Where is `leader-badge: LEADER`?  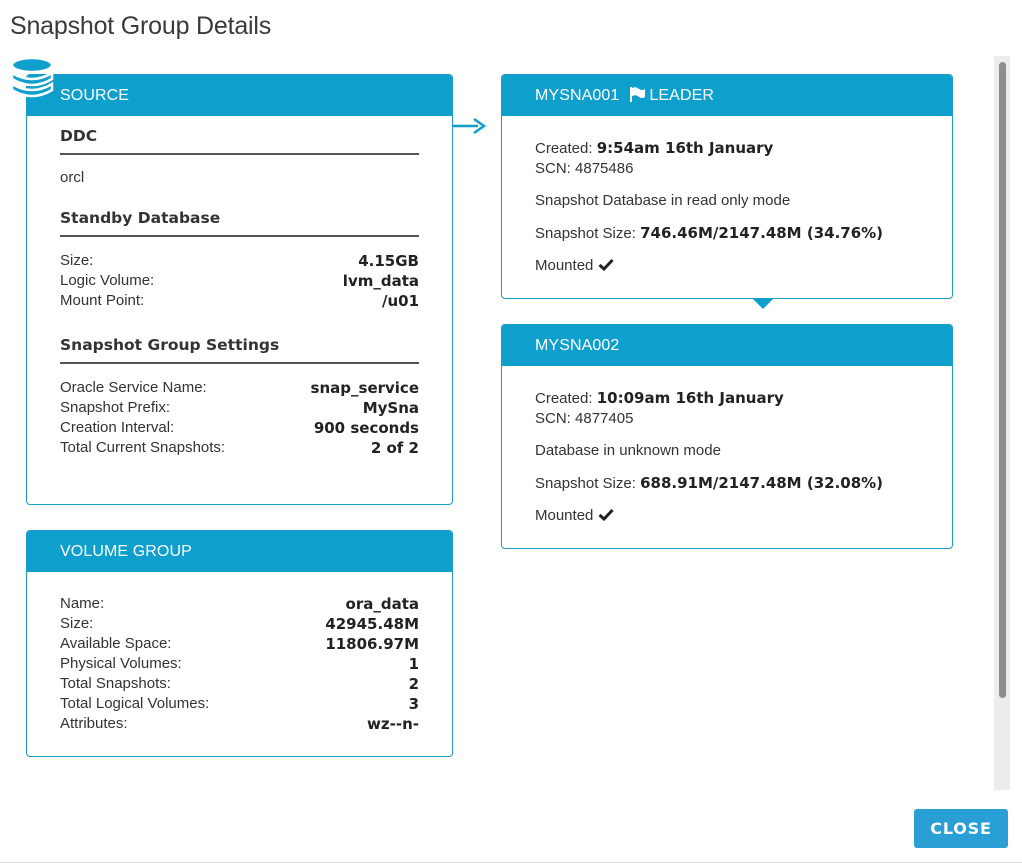 leader-badge: LEADER is located at coordinates (682, 95).